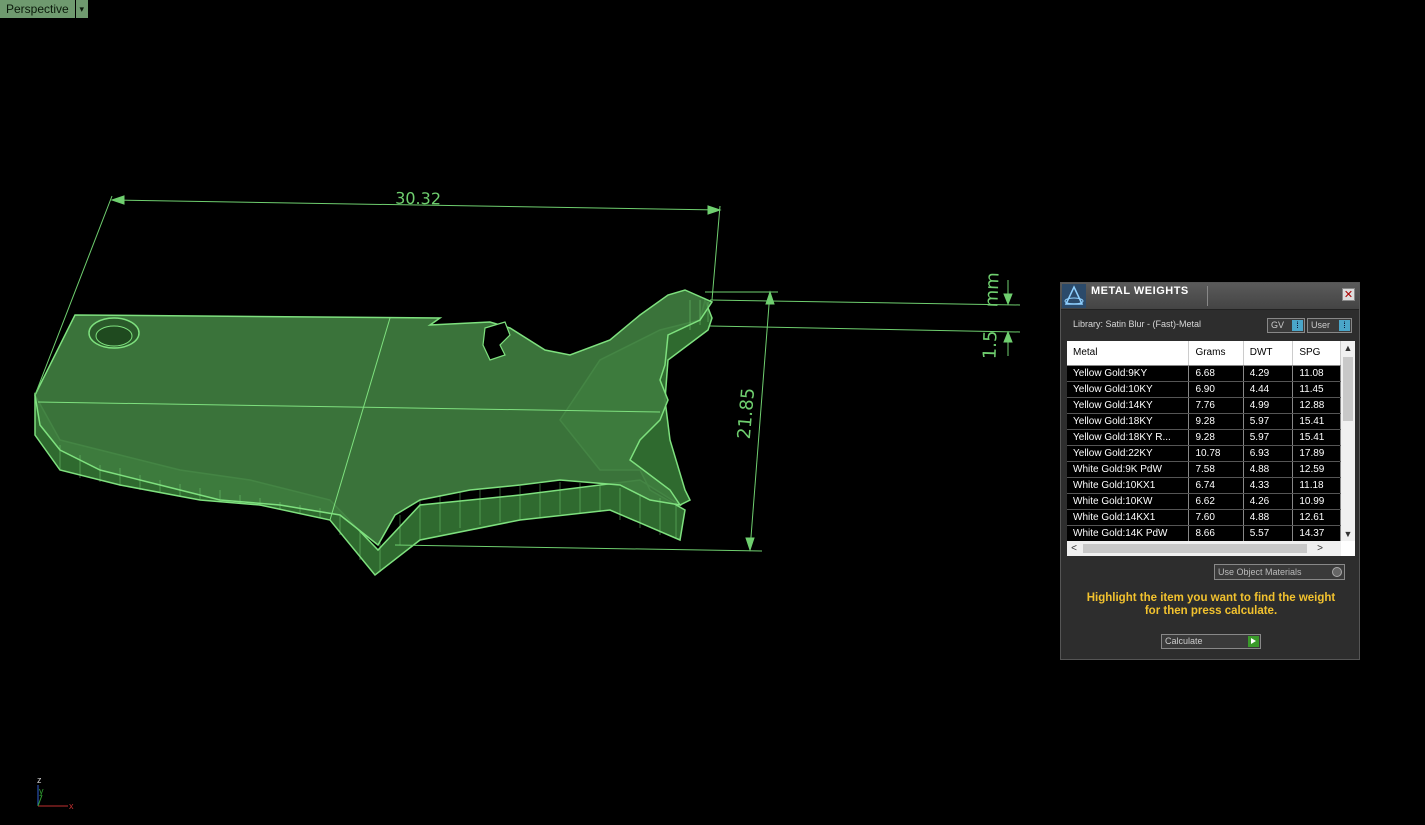 The width and height of the screenshot is (1425, 825). Describe the element at coordinates (55, 793) in the screenshot. I see `axis-gizmo: z y x` at that location.